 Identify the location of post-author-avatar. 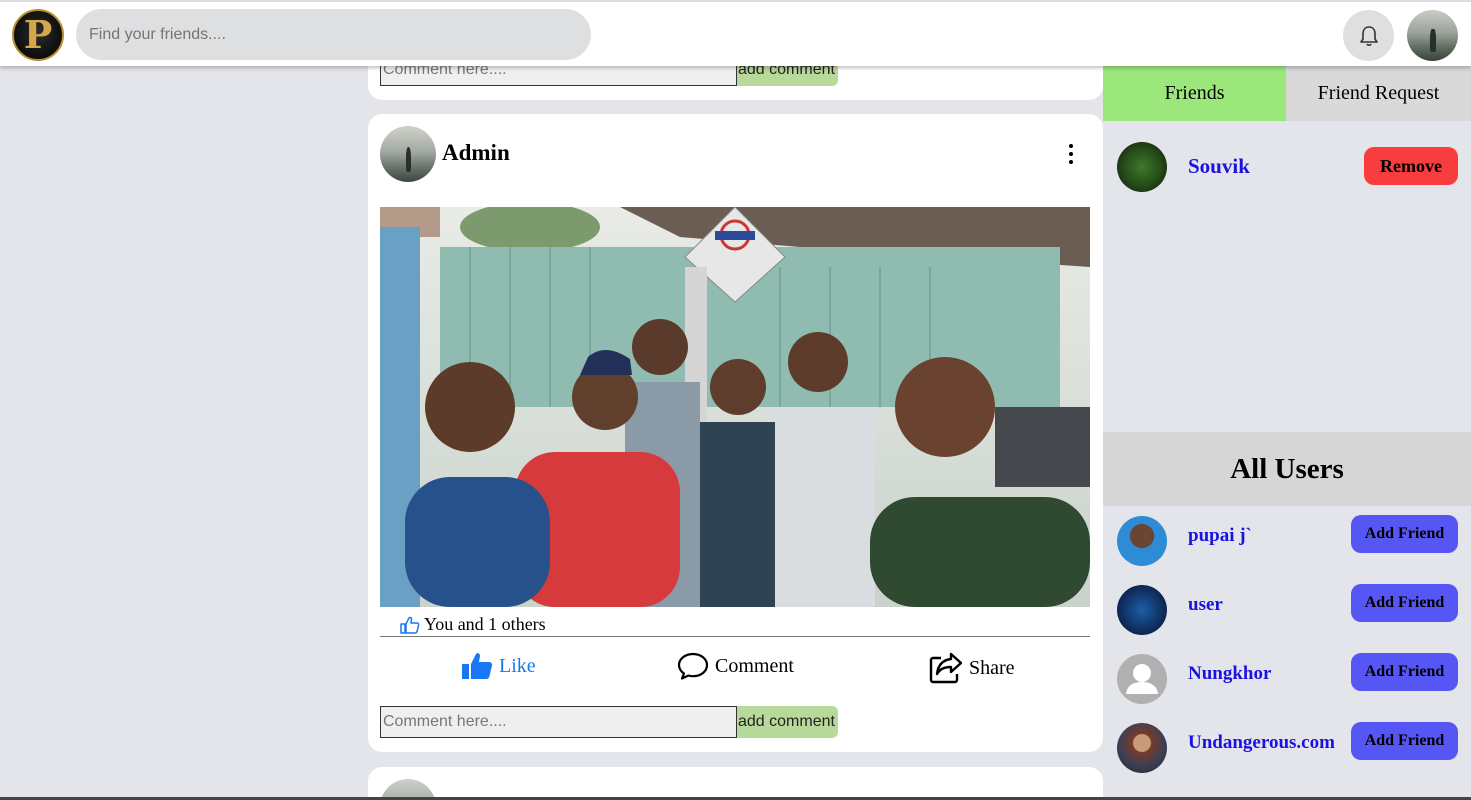
(408, 154).